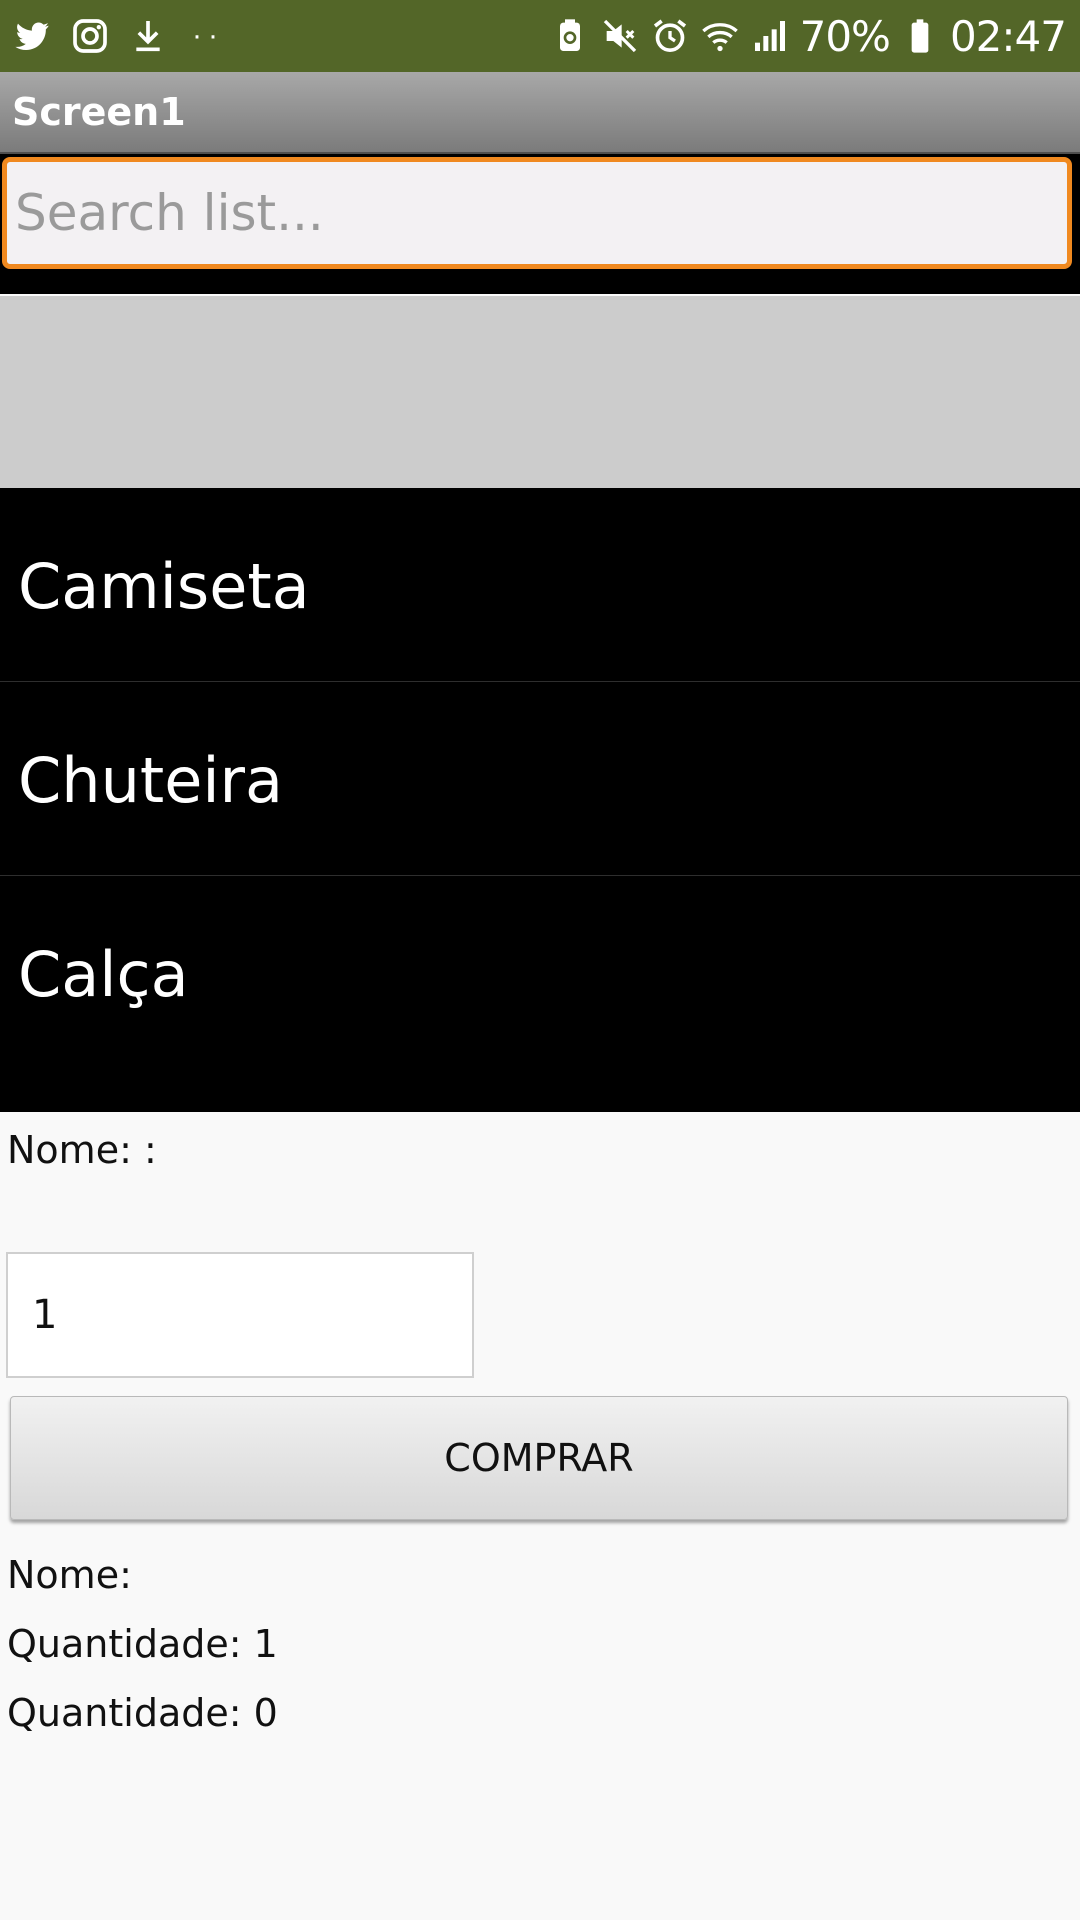 This screenshot has width=1080, height=1920. Describe the element at coordinates (539, 1458) in the screenshot. I see `buy-button: COMPRAR` at that location.